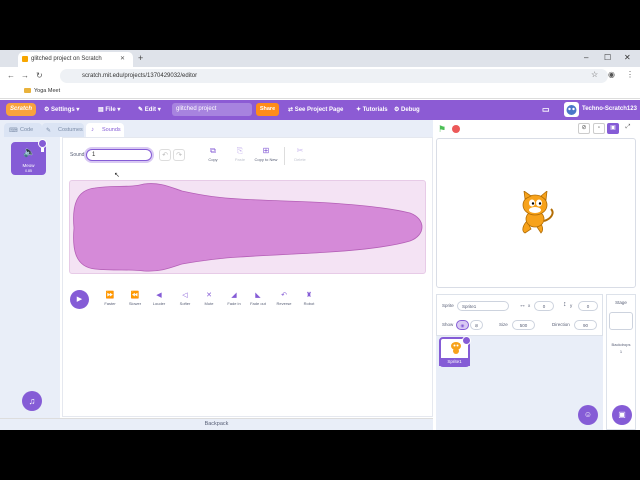  I want to click on fullscreen-icon: ⤢, so click(628, 128).